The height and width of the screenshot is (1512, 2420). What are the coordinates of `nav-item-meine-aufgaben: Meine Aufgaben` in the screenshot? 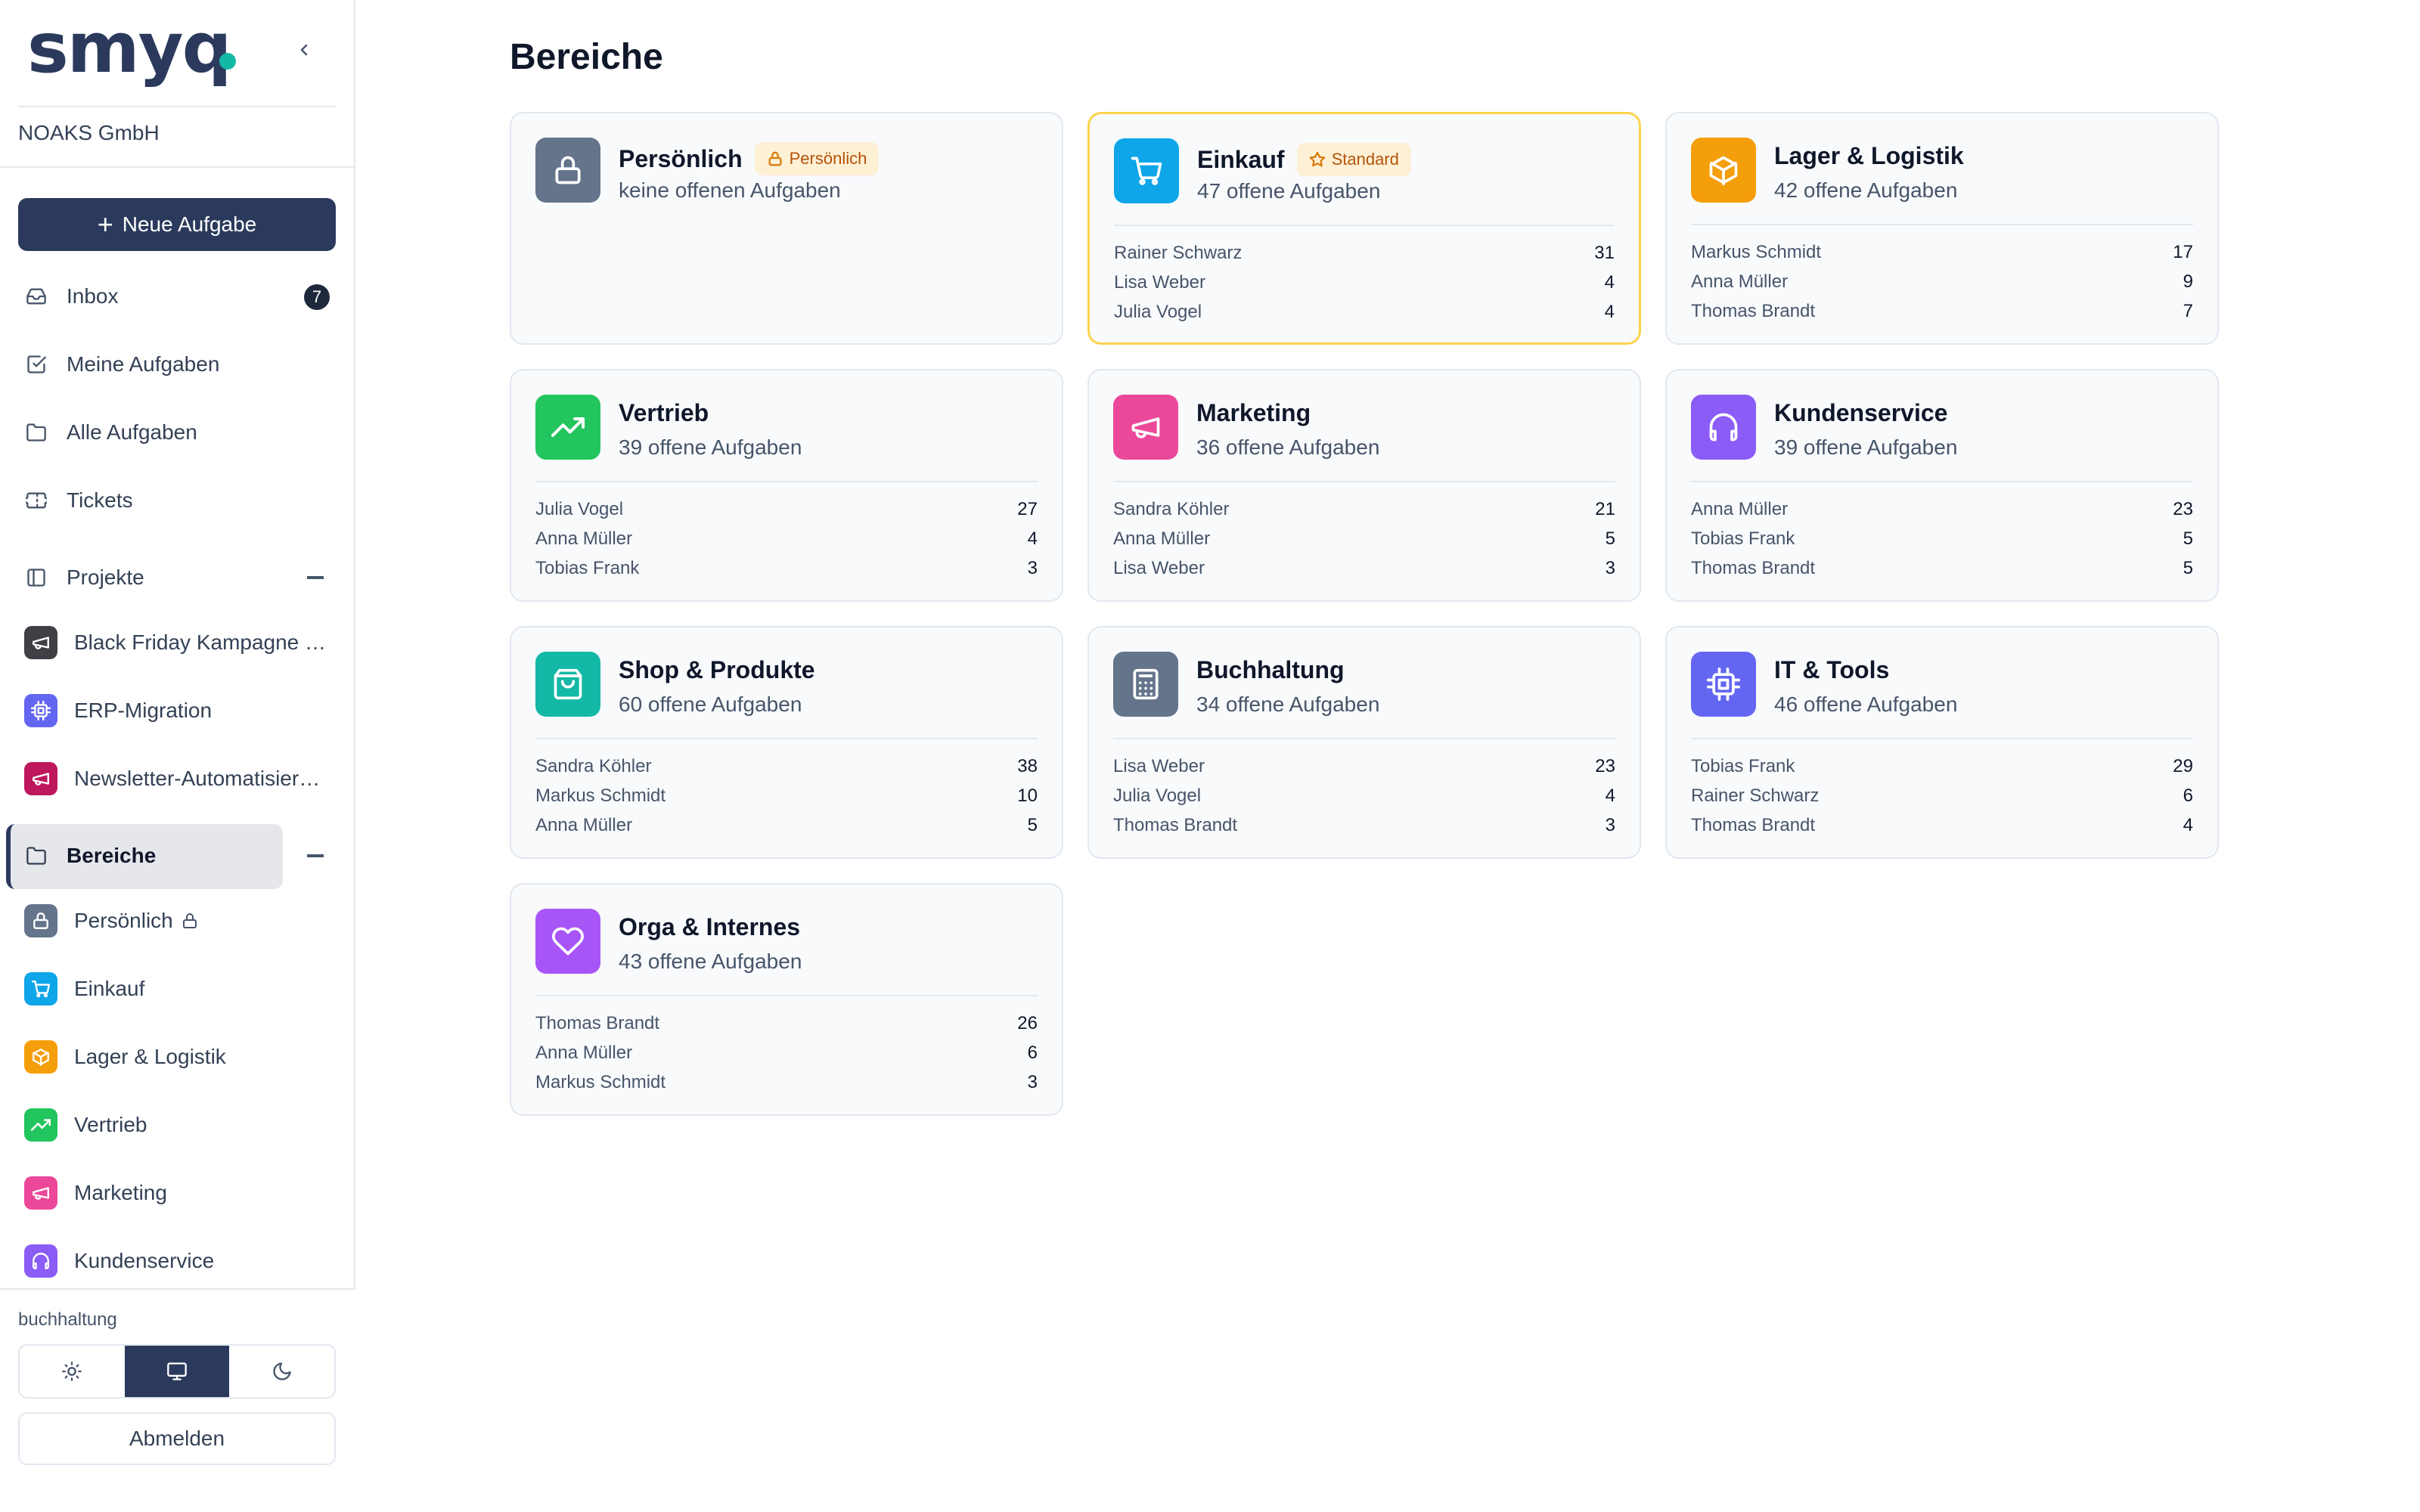 It's located at (177, 364).